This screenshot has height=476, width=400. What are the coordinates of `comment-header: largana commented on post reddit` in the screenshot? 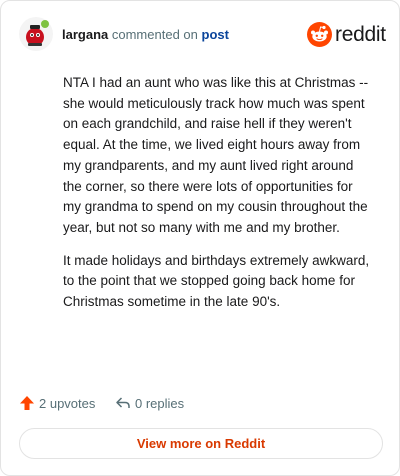 It's located at (202, 35).